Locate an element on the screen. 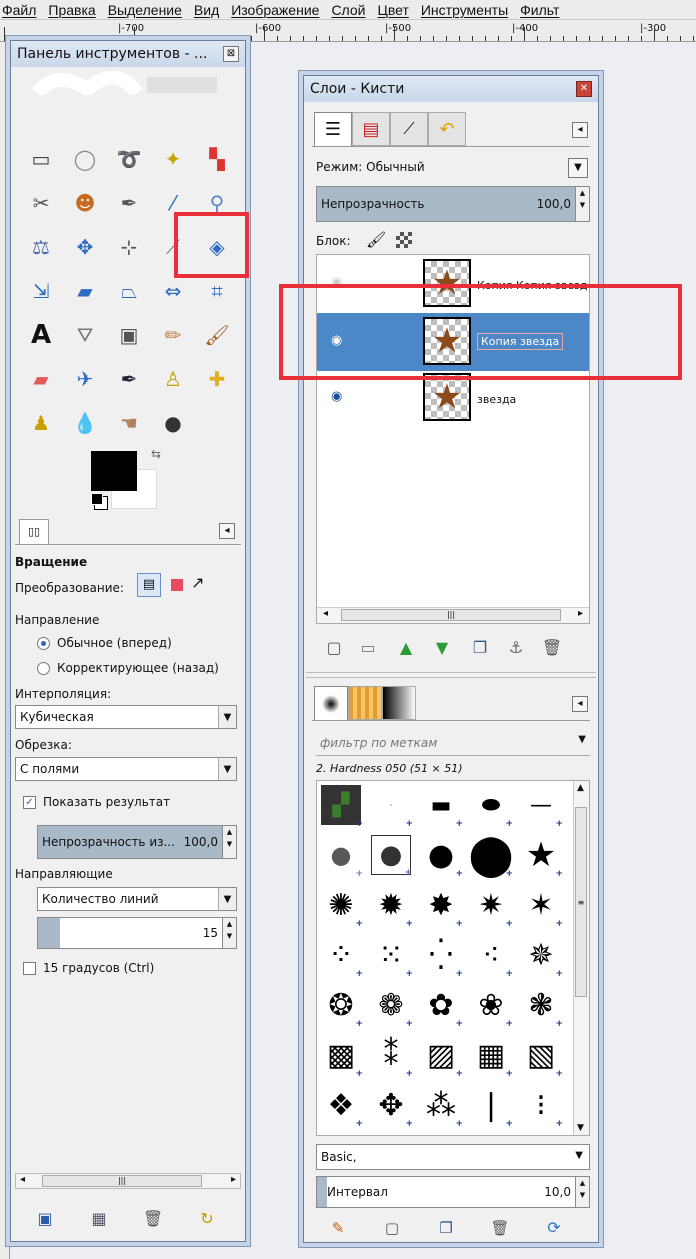 Image resolution: width=696 pixels, height=1259 pixels. scroll-thumb: ||| is located at coordinates (122, 1181).